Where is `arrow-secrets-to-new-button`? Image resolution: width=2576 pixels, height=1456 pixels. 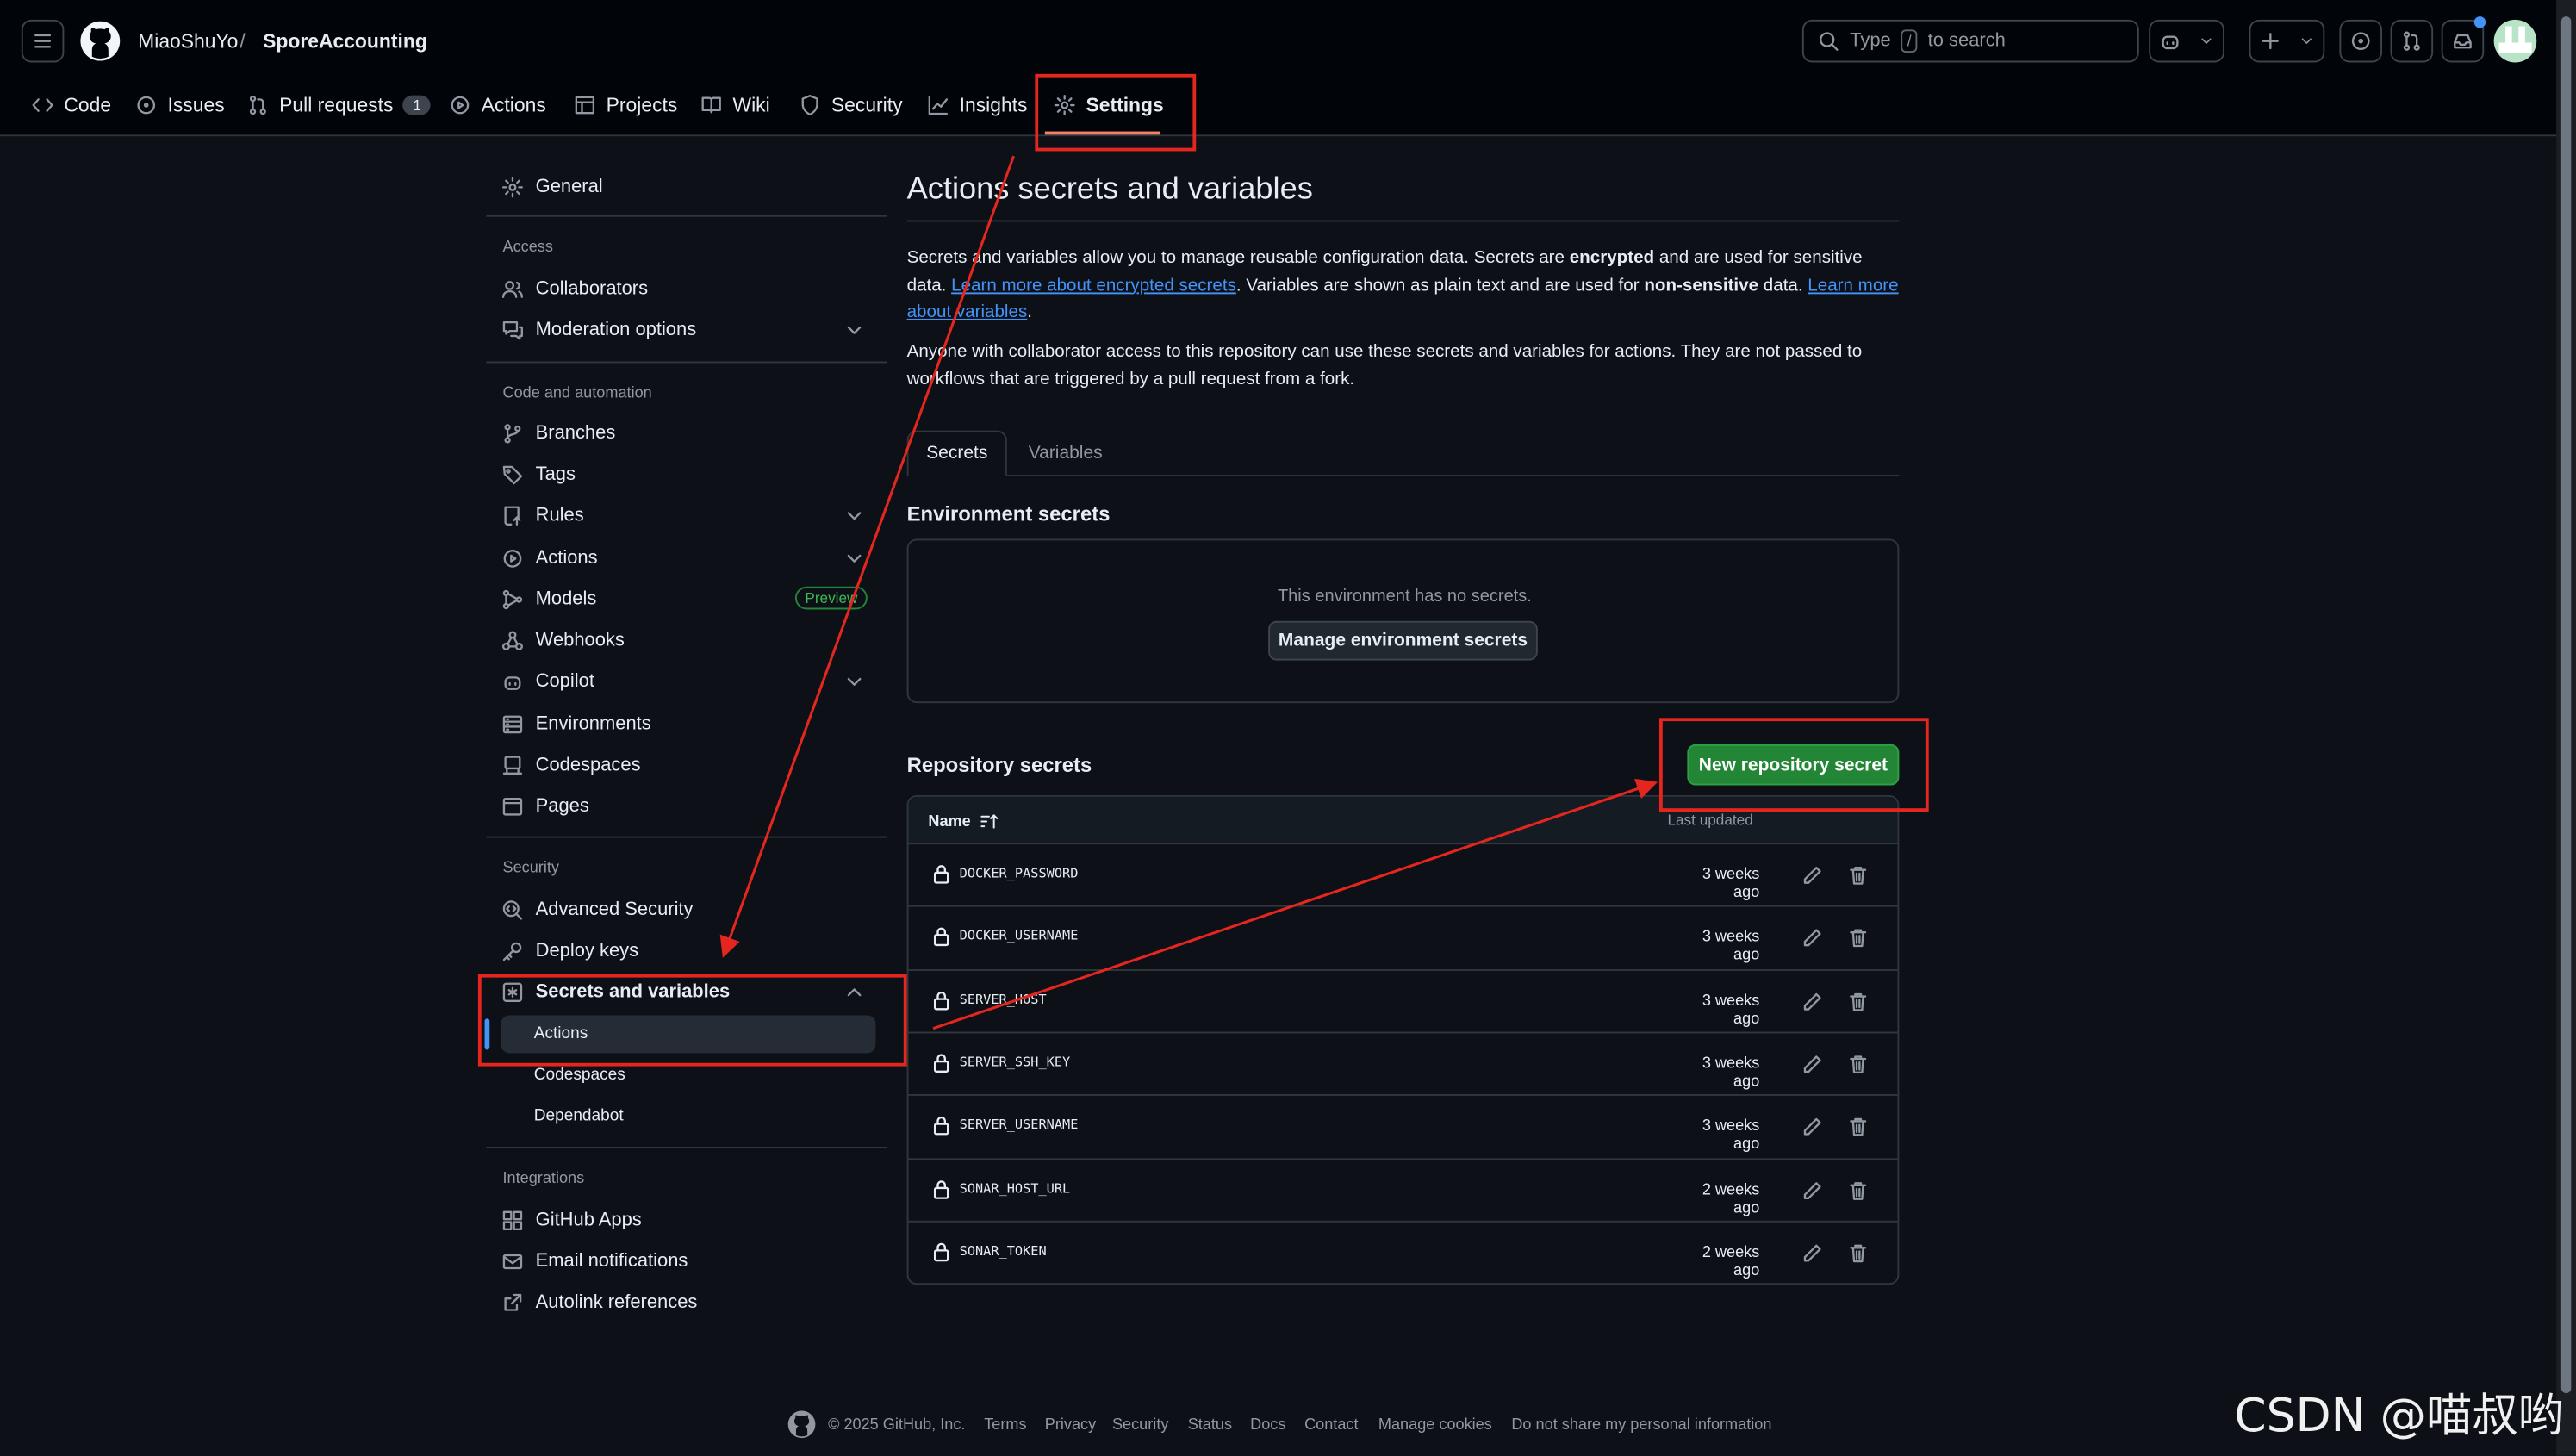
arrow-secrets-to-new-button is located at coordinates (1295, 904).